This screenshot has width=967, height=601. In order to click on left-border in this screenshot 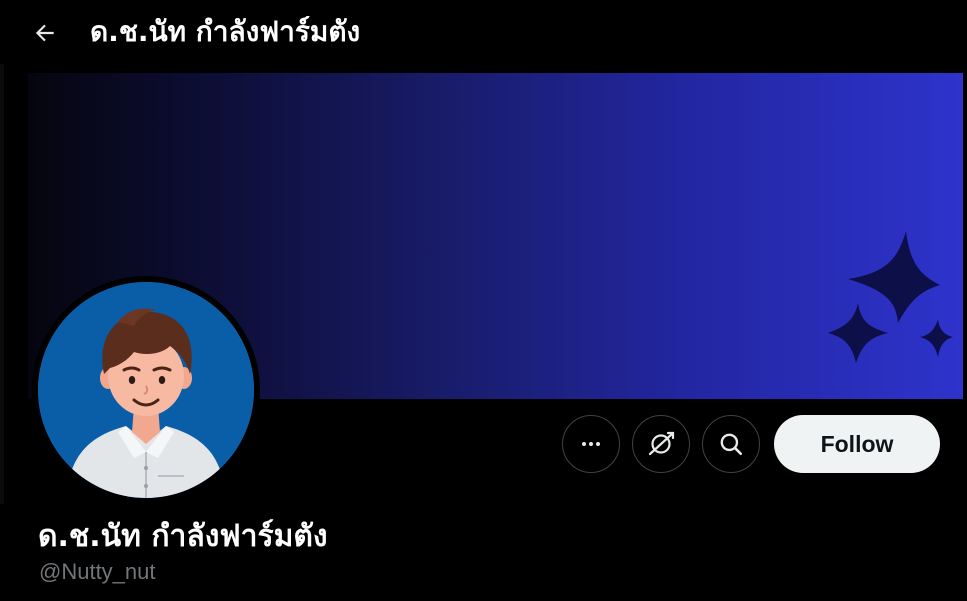, I will do `click(2, 284)`.